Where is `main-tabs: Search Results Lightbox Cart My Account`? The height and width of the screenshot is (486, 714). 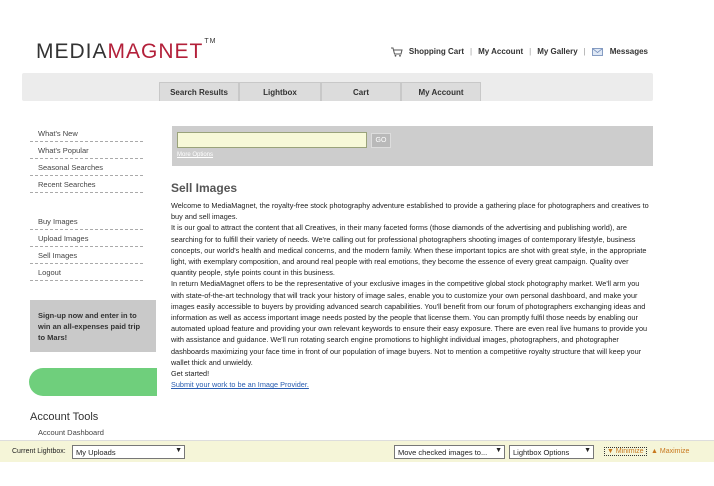 main-tabs: Search Results Lightbox Cart My Account is located at coordinates (320, 91).